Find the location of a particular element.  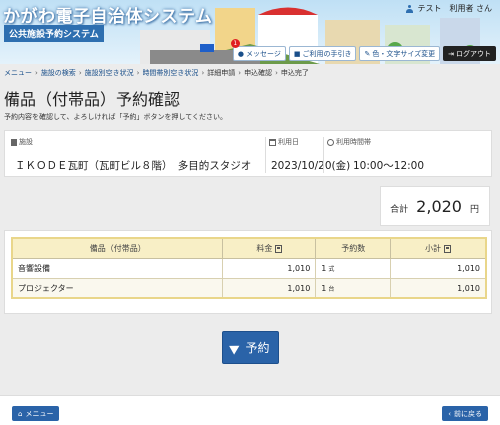

table-row: 音響設備 1,010 1式 1,010 is located at coordinates (248, 268).